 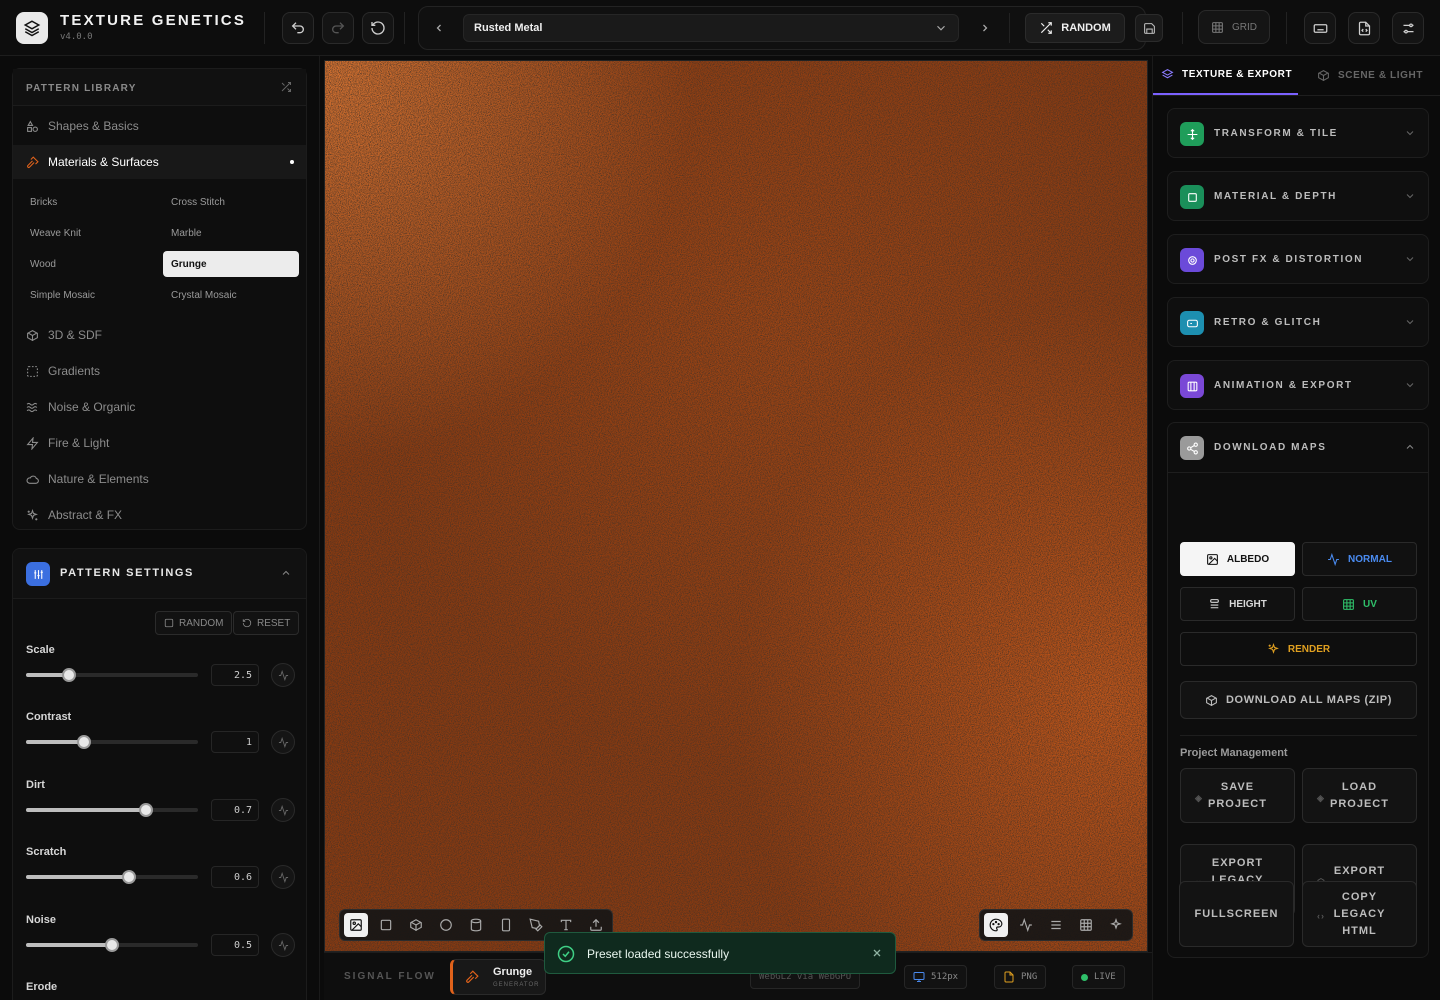 I want to click on close-icon, so click(x=877, y=953).